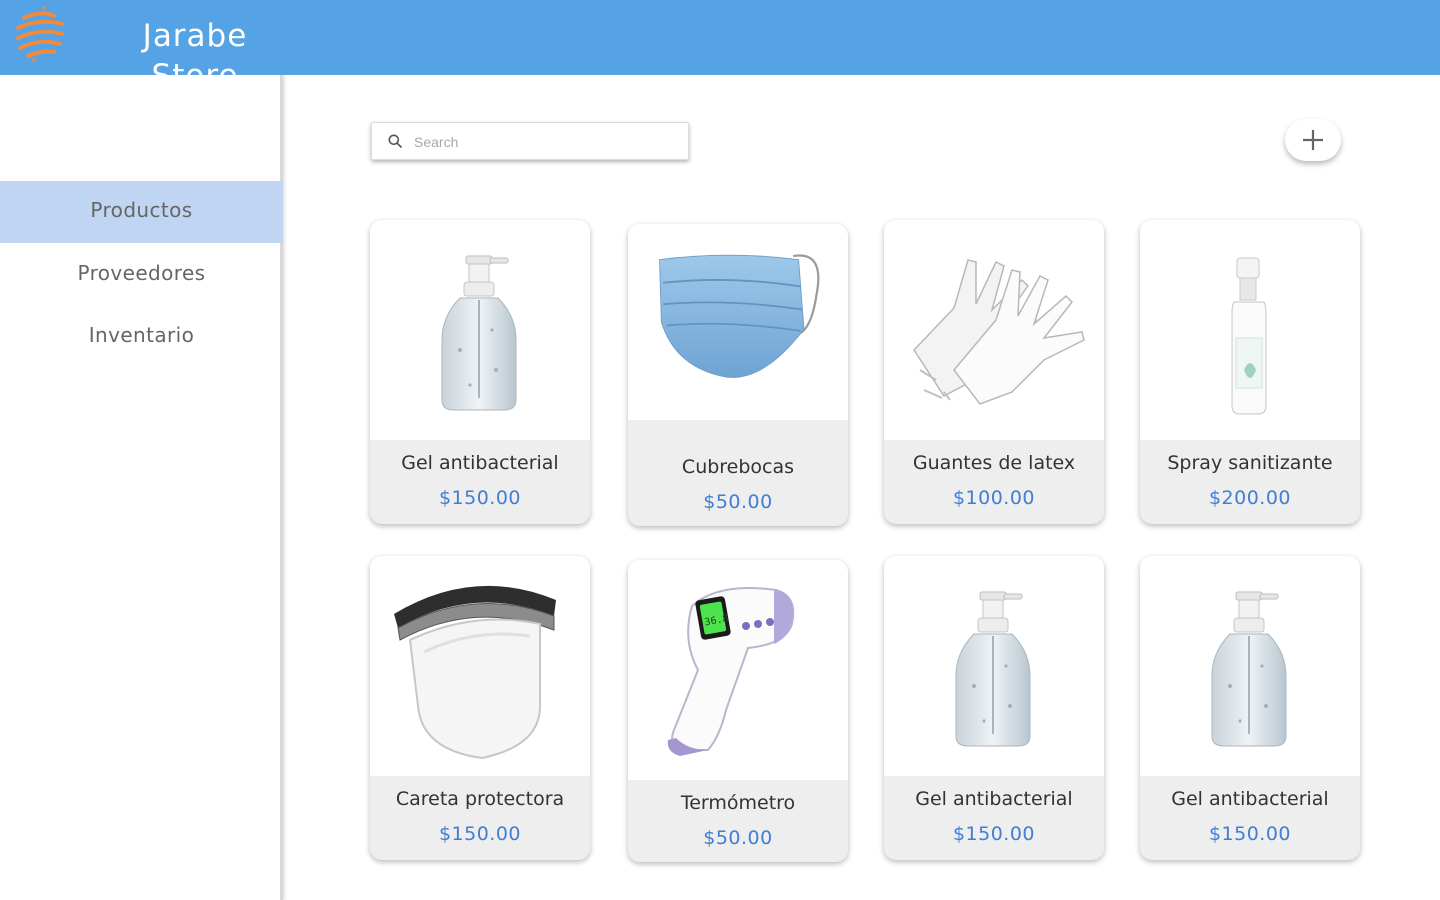 The width and height of the screenshot is (1440, 900). I want to click on brand-line-2: Store, so click(195, 65).